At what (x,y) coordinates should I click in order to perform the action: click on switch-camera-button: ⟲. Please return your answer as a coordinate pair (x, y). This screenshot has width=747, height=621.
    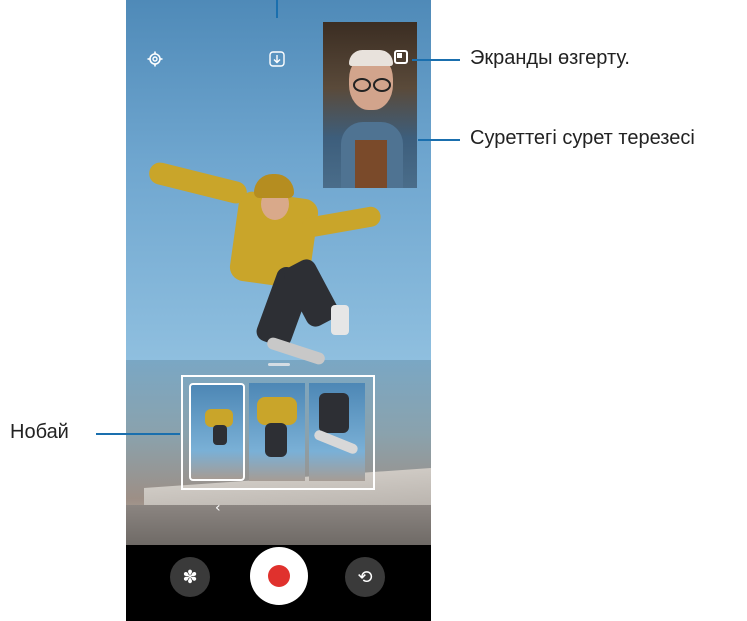
    Looking at the image, I should click on (365, 577).